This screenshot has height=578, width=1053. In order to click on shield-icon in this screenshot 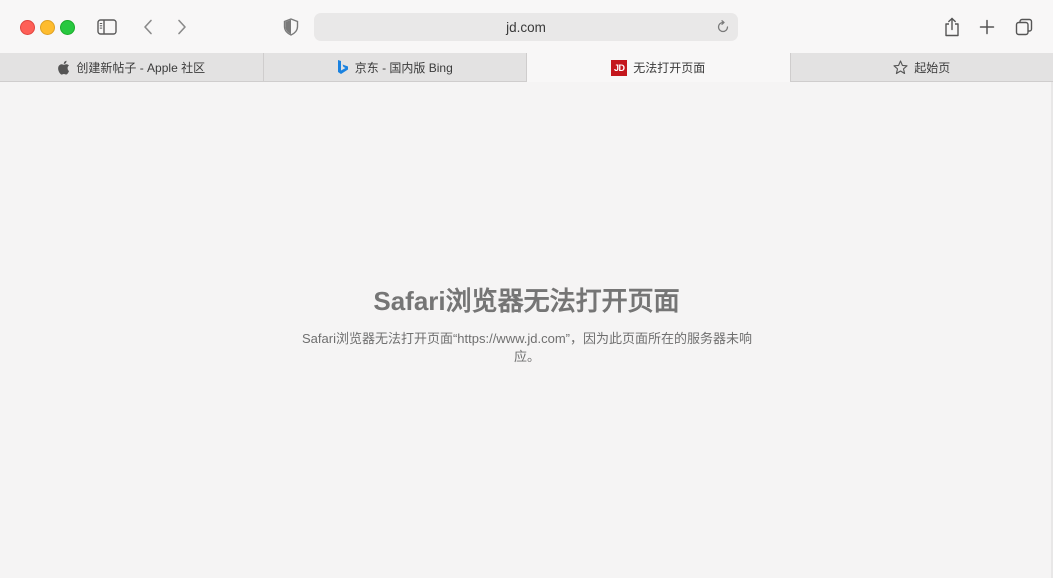, I will do `click(291, 27)`.